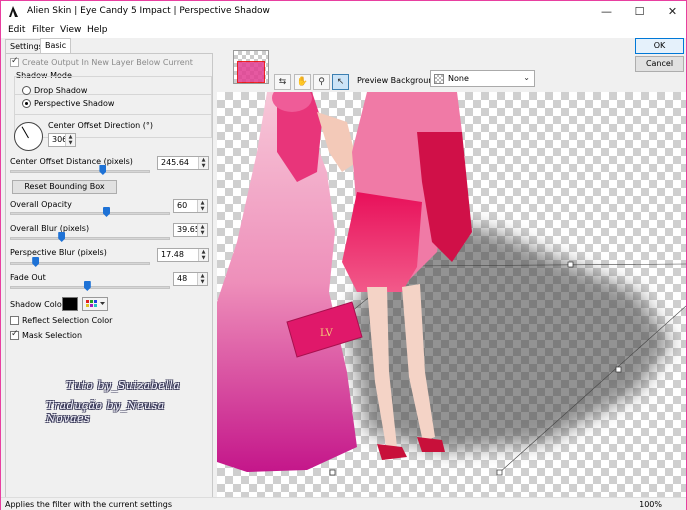 The height and width of the screenshot is (510, 687). What do you see at coordinates (26, 90) in the screenshot?
I see `drop-shadow-radio` at bounding box center [26, 90].